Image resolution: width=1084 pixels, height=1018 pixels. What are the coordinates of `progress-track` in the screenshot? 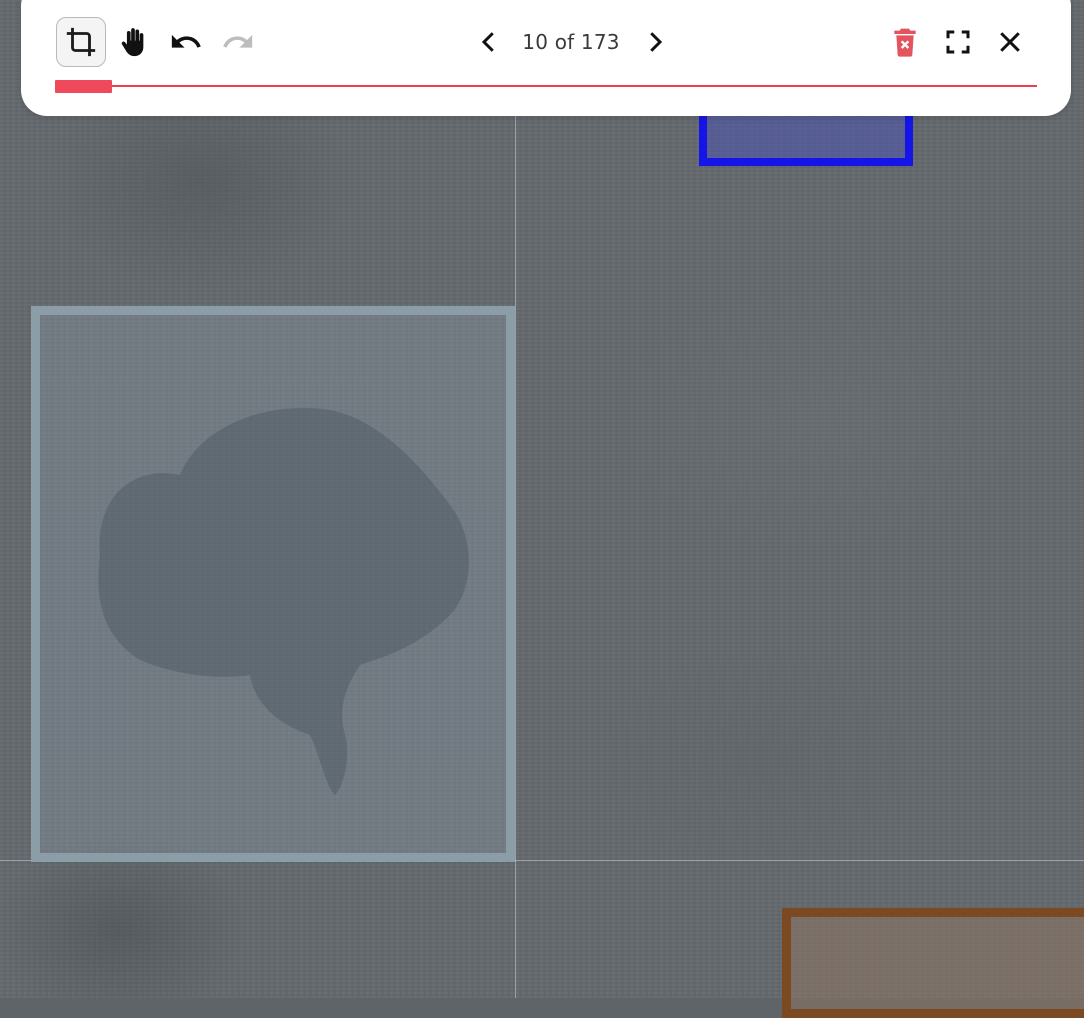 It's located at (546, 86).